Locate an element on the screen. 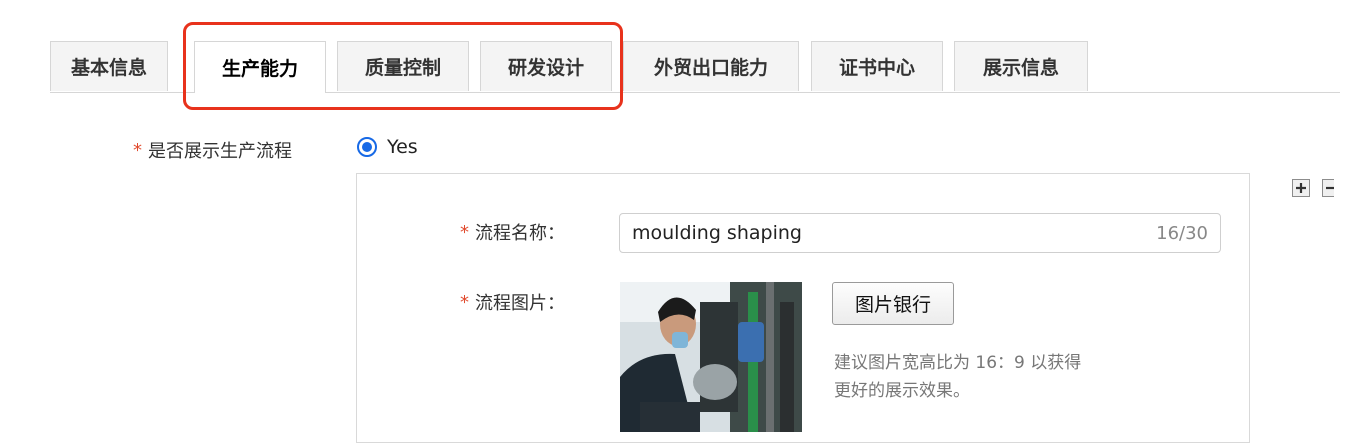  yes-radio is located at coordinates (367, 147).